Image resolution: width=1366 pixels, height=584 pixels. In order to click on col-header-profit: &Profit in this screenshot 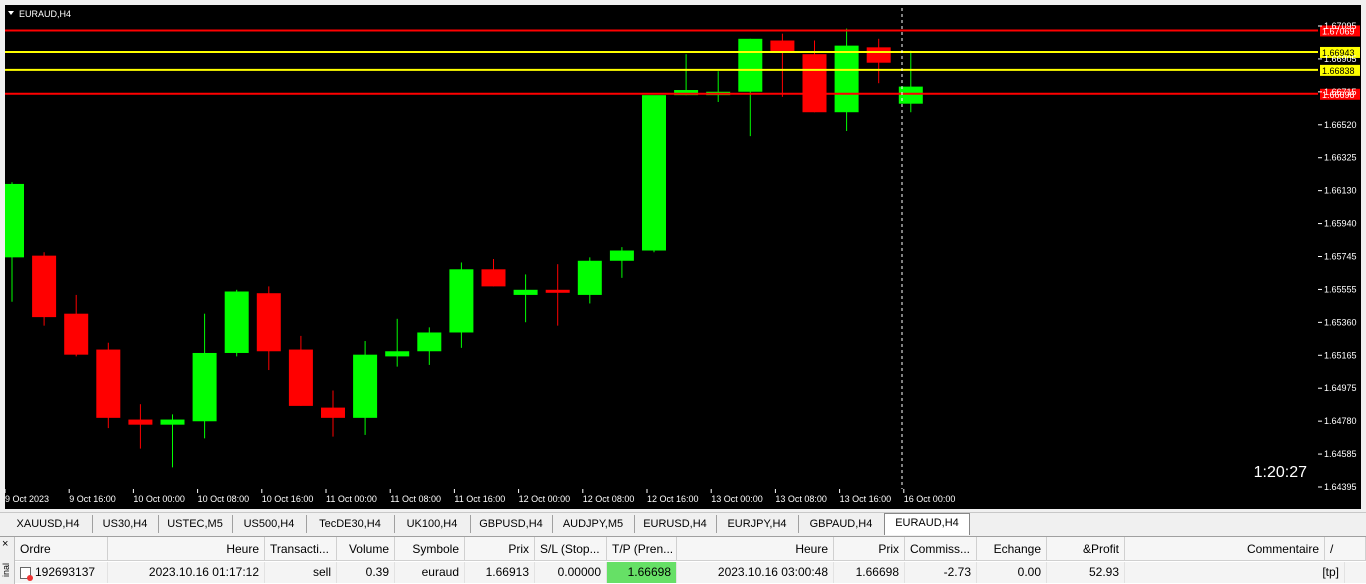, I will do `click(1086, 549)`.